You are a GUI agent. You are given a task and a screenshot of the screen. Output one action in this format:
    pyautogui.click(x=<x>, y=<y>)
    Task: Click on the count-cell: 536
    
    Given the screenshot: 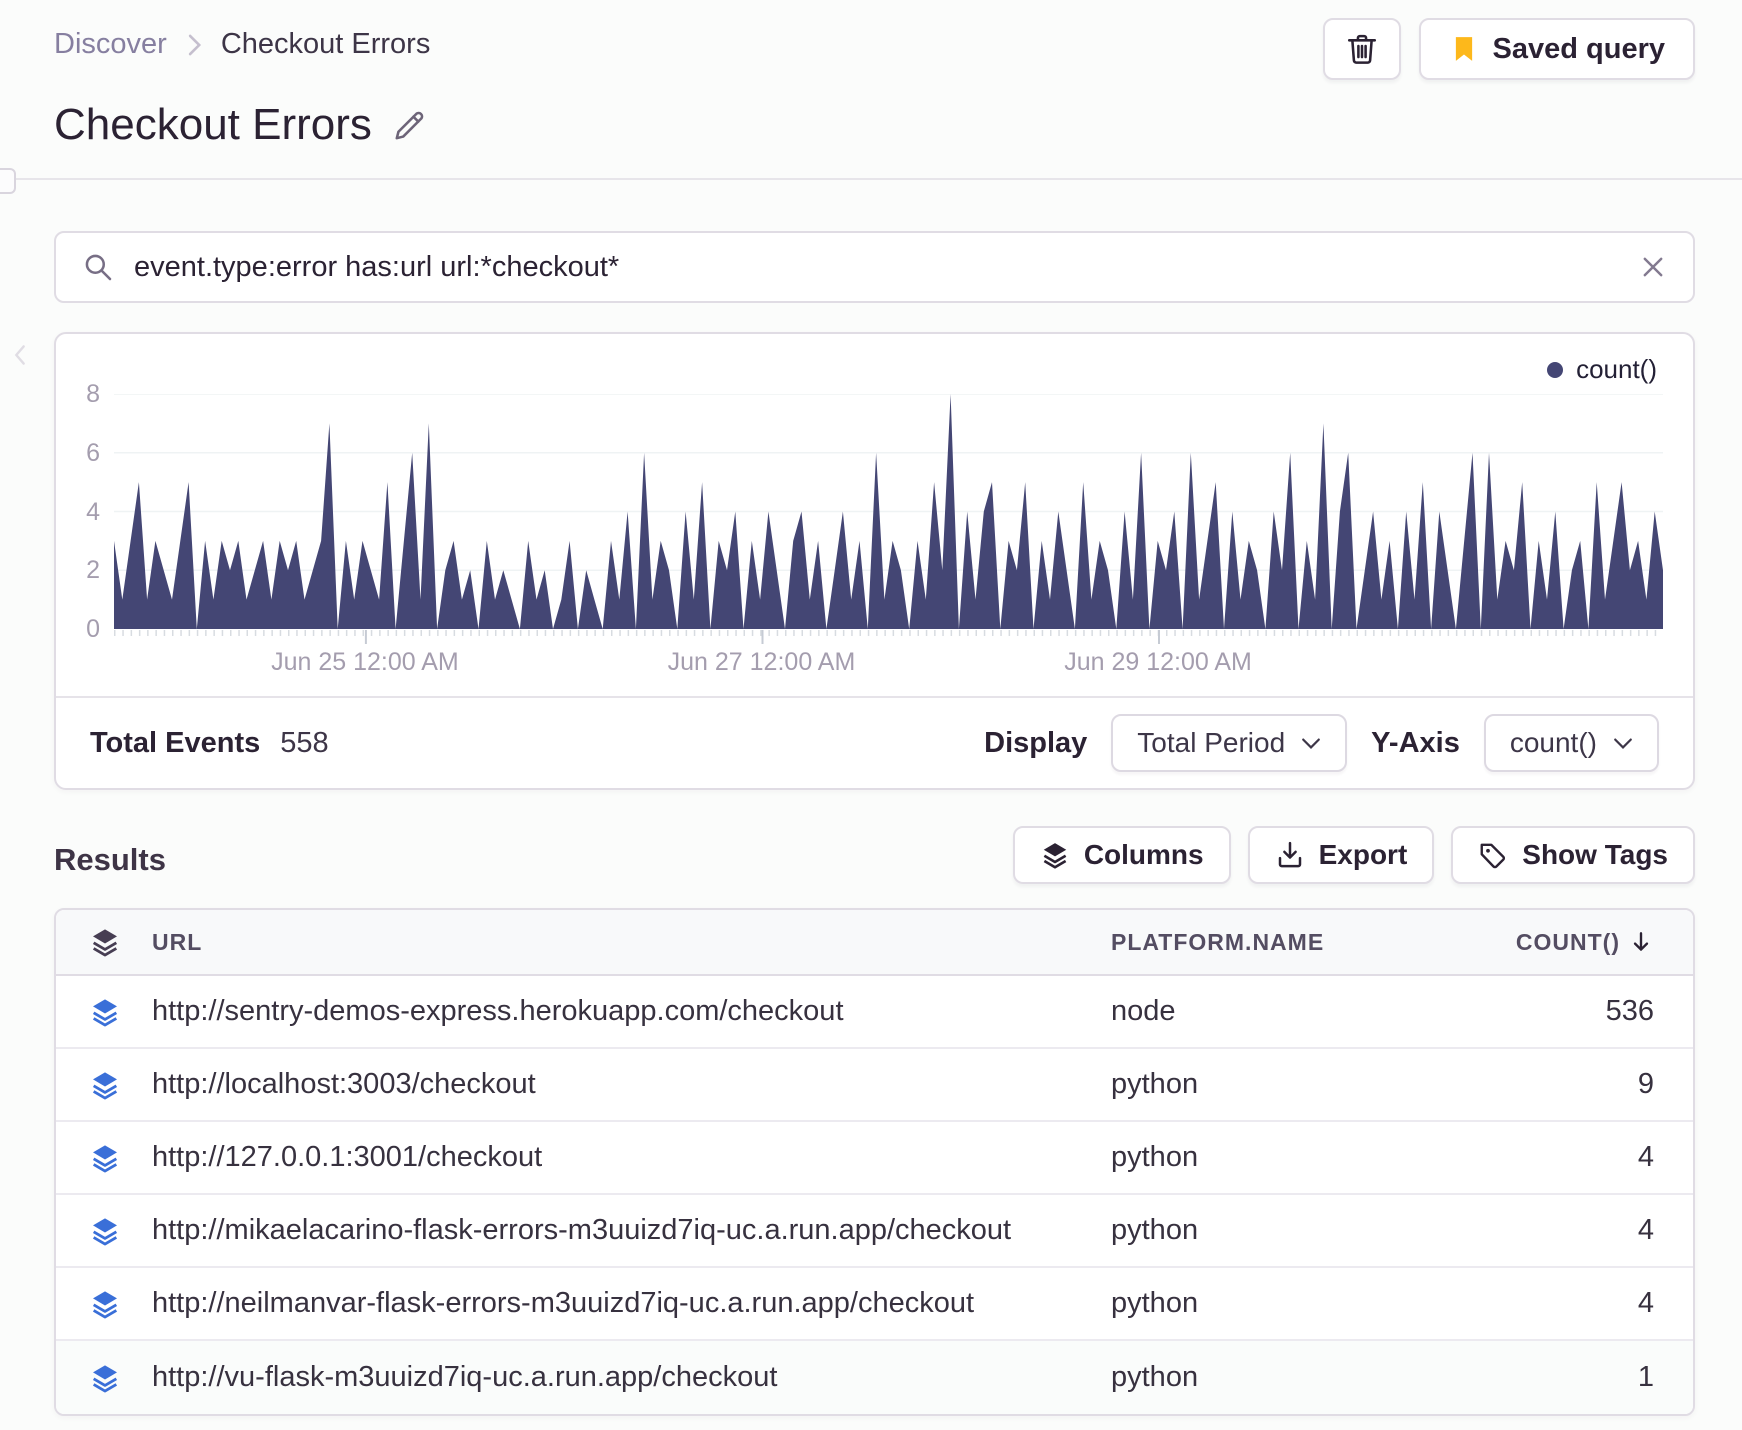 What is the action you would take?
    pyautogui.click(x=1629, y=1011)
    